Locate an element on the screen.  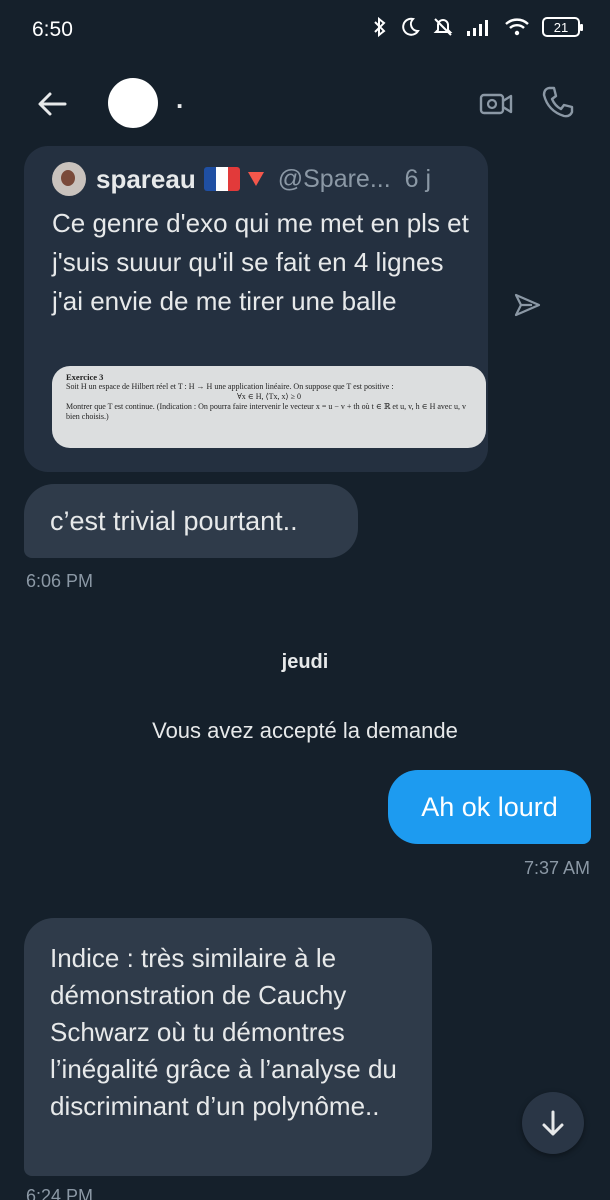
system-message: Vous avez accepté la demande is located at coordinates (305, 730).